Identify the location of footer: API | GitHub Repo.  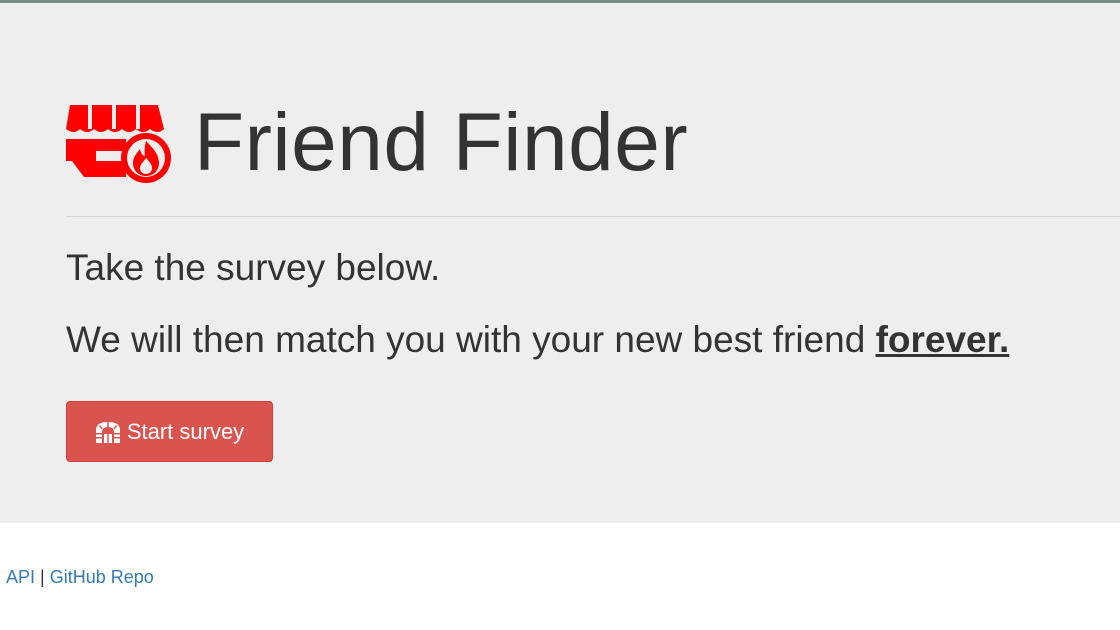
(80, 577).